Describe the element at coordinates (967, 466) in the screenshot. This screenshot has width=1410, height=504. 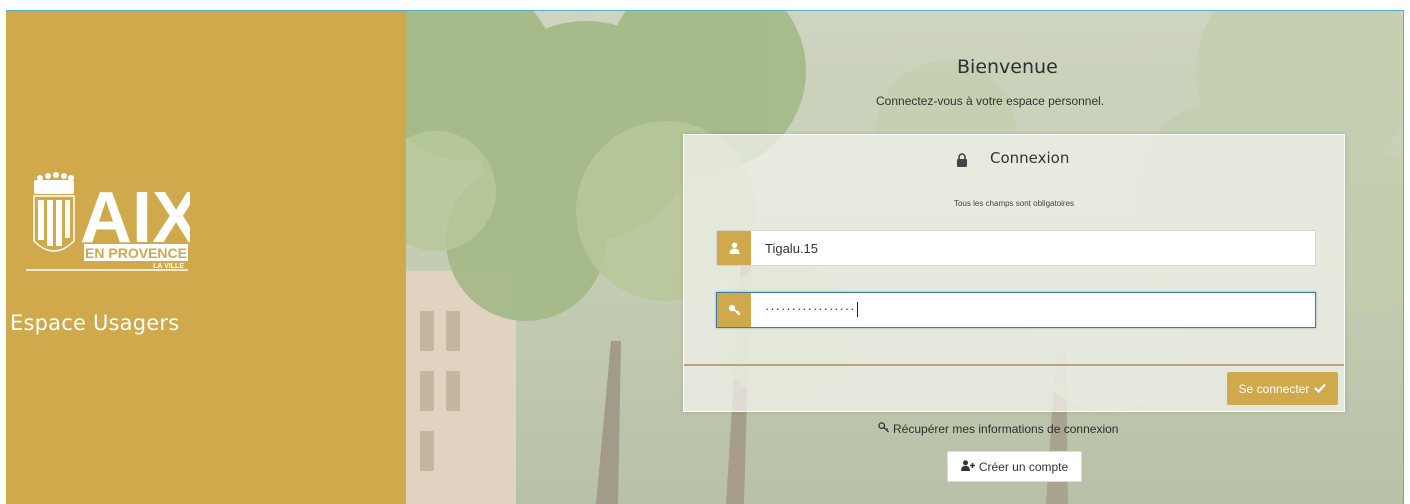
I see `add-user-icon` at that location.